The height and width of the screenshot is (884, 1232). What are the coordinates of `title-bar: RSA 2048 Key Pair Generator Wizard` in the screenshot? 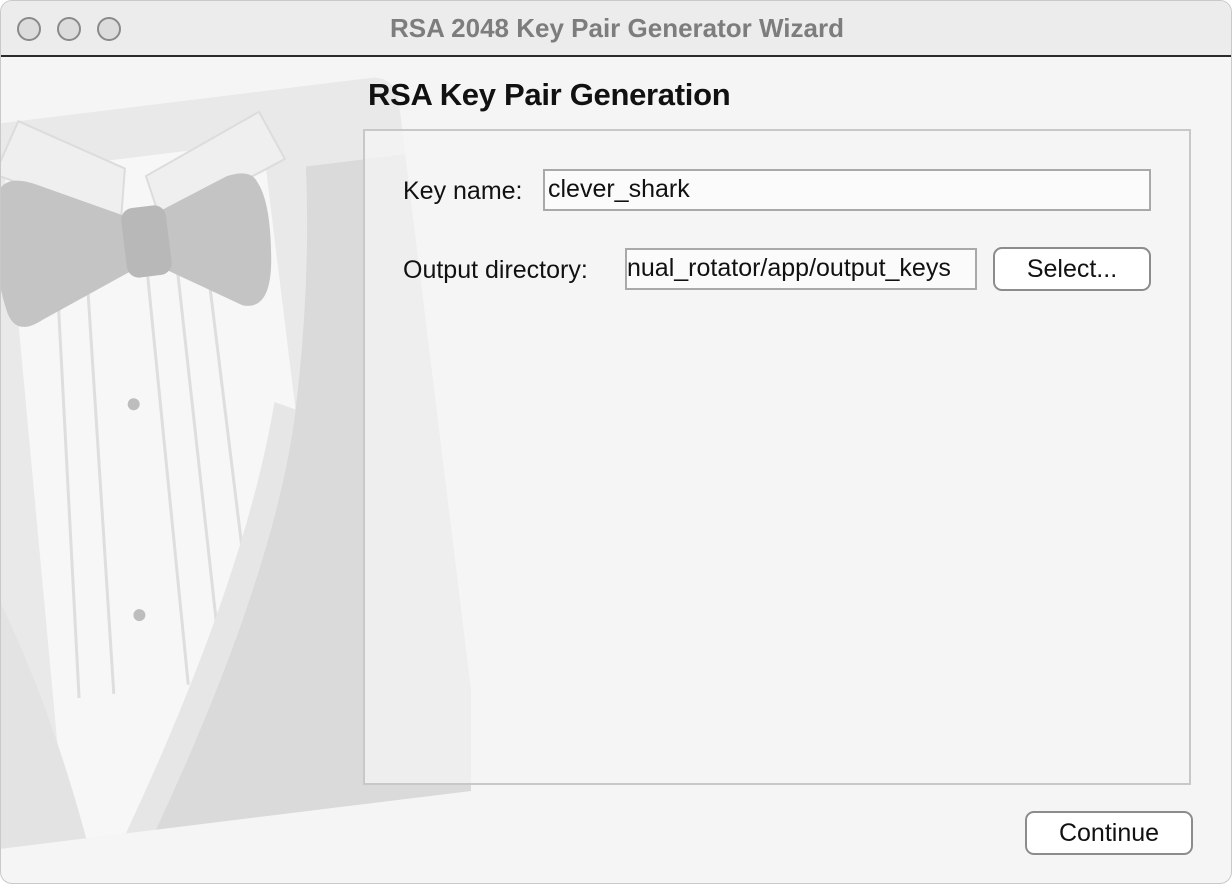 It's located at (616, 29).